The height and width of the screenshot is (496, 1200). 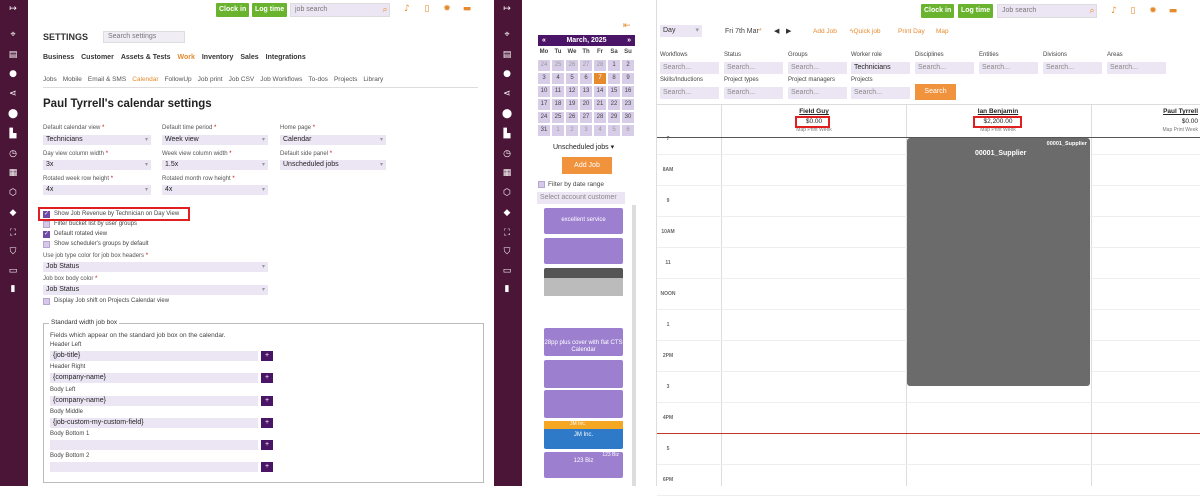 What do you see at coordinates (185, 59) in the screenshot?
I see `main-tab-work: Work` at bounding box center [185, 59].